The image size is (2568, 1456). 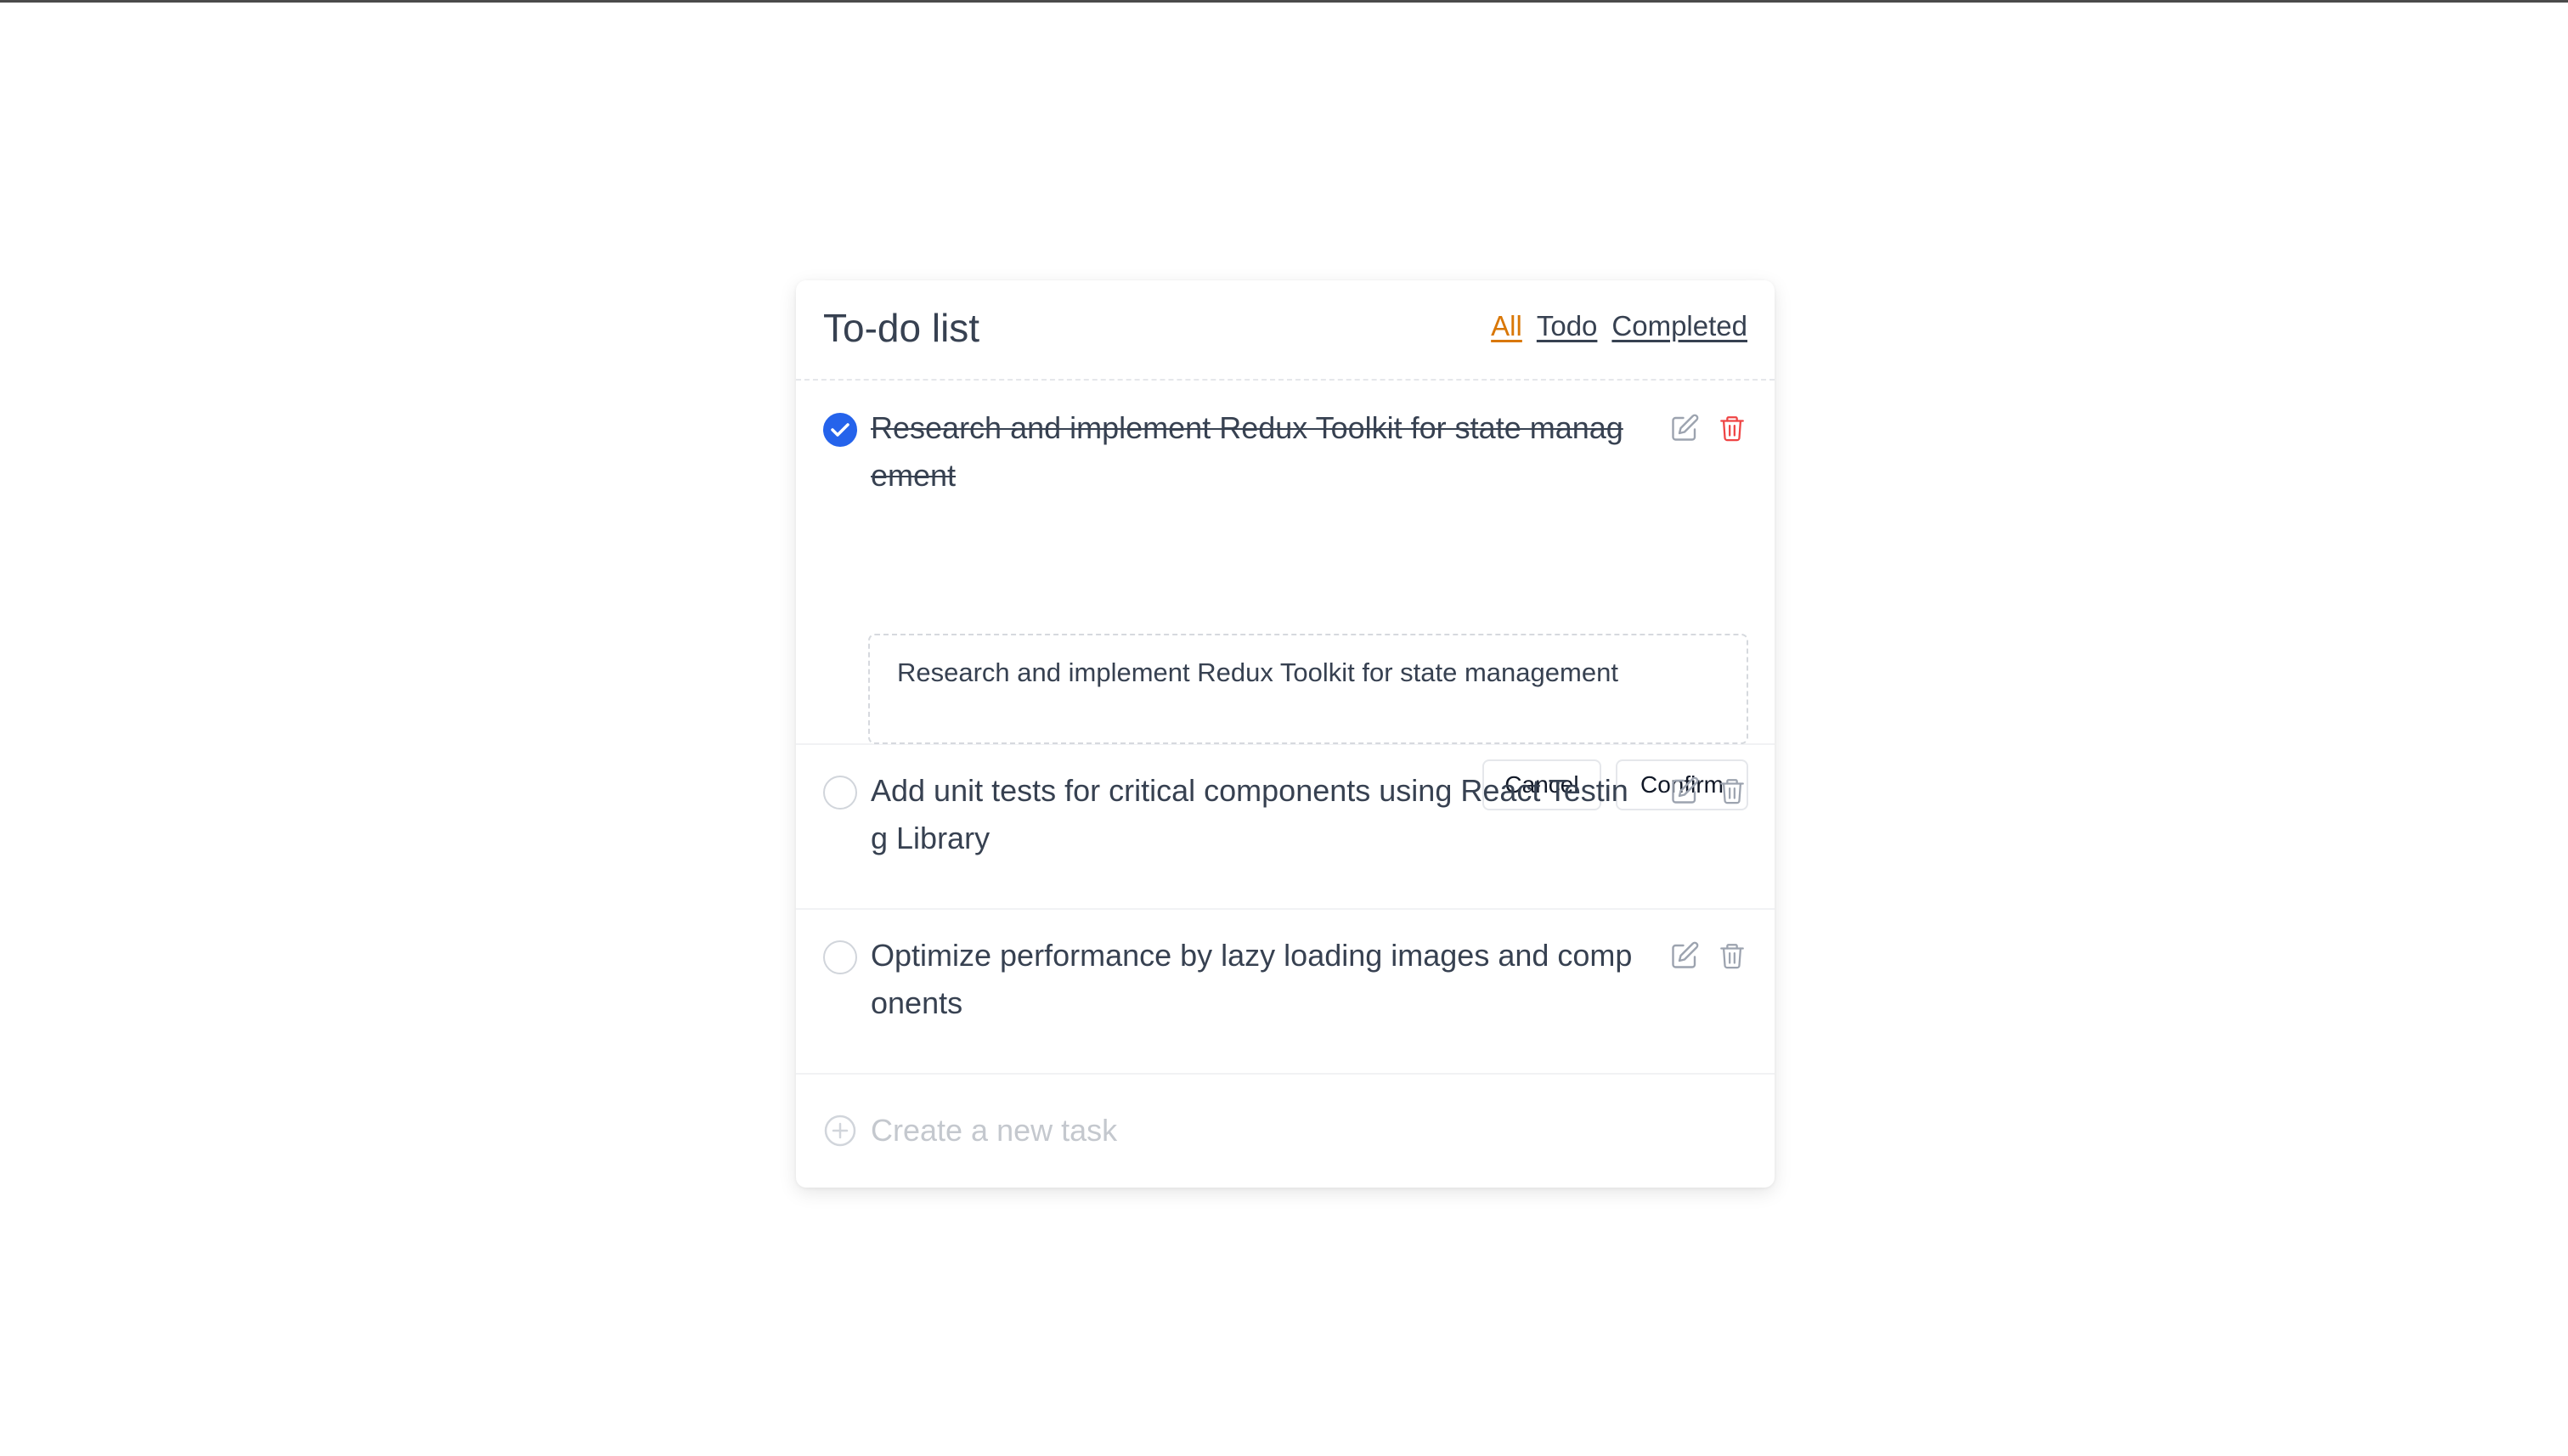 I want to click on filter-all: All, so click(x=1506, y=326).